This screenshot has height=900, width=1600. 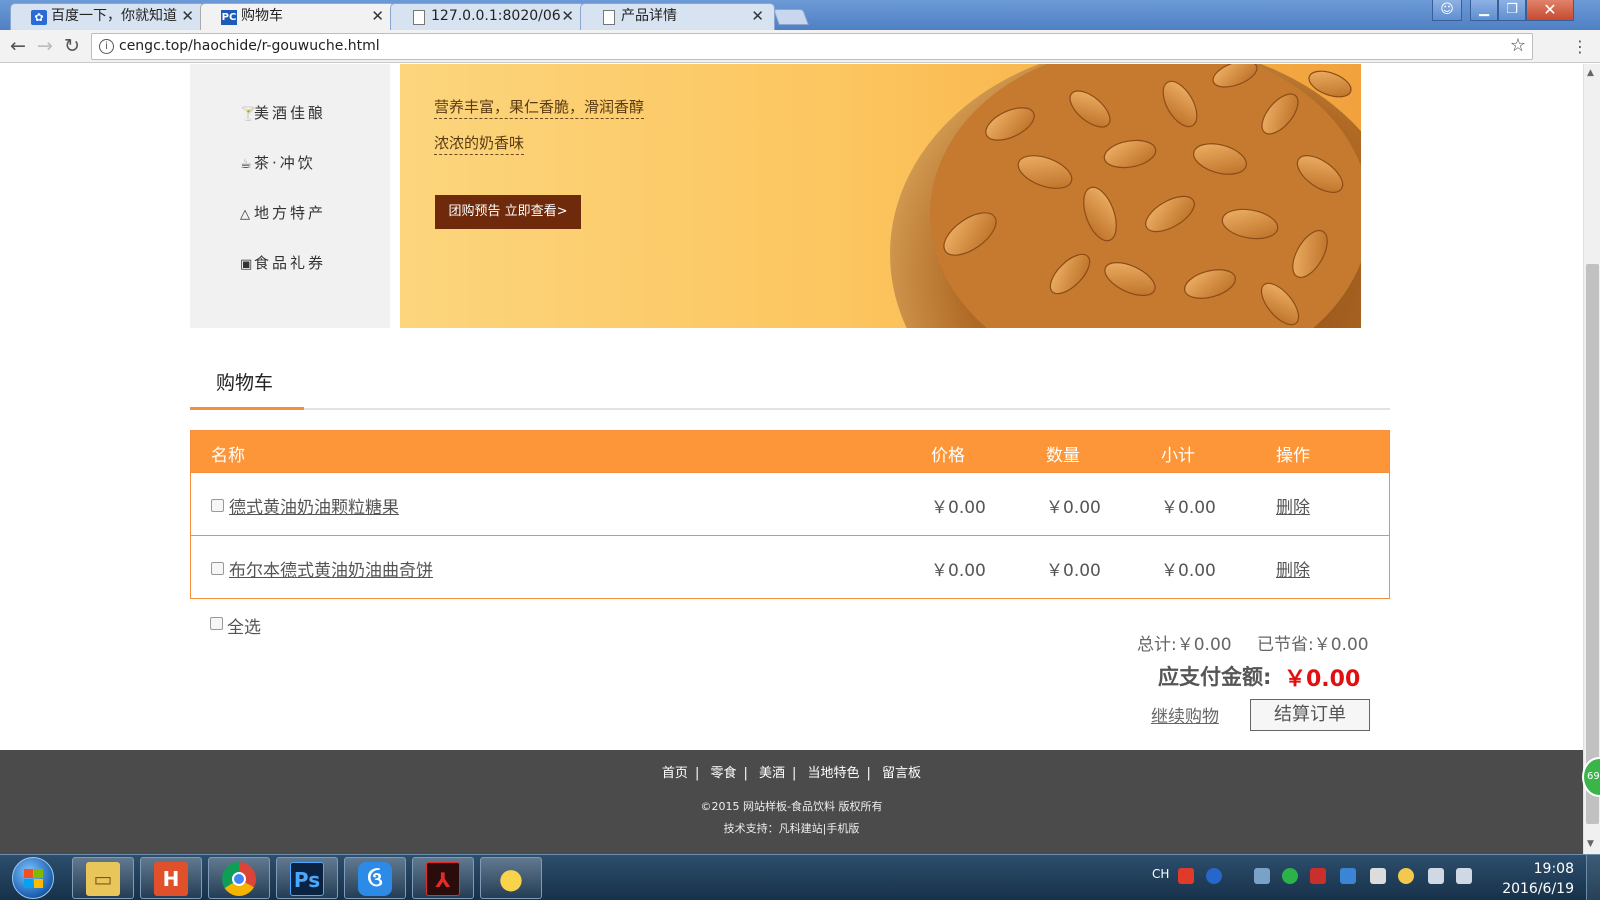 What do you see at coordinates (246, 264) in the screenshot?
I see `gift-box-icon: ▣` at bounding box center [246, 264].